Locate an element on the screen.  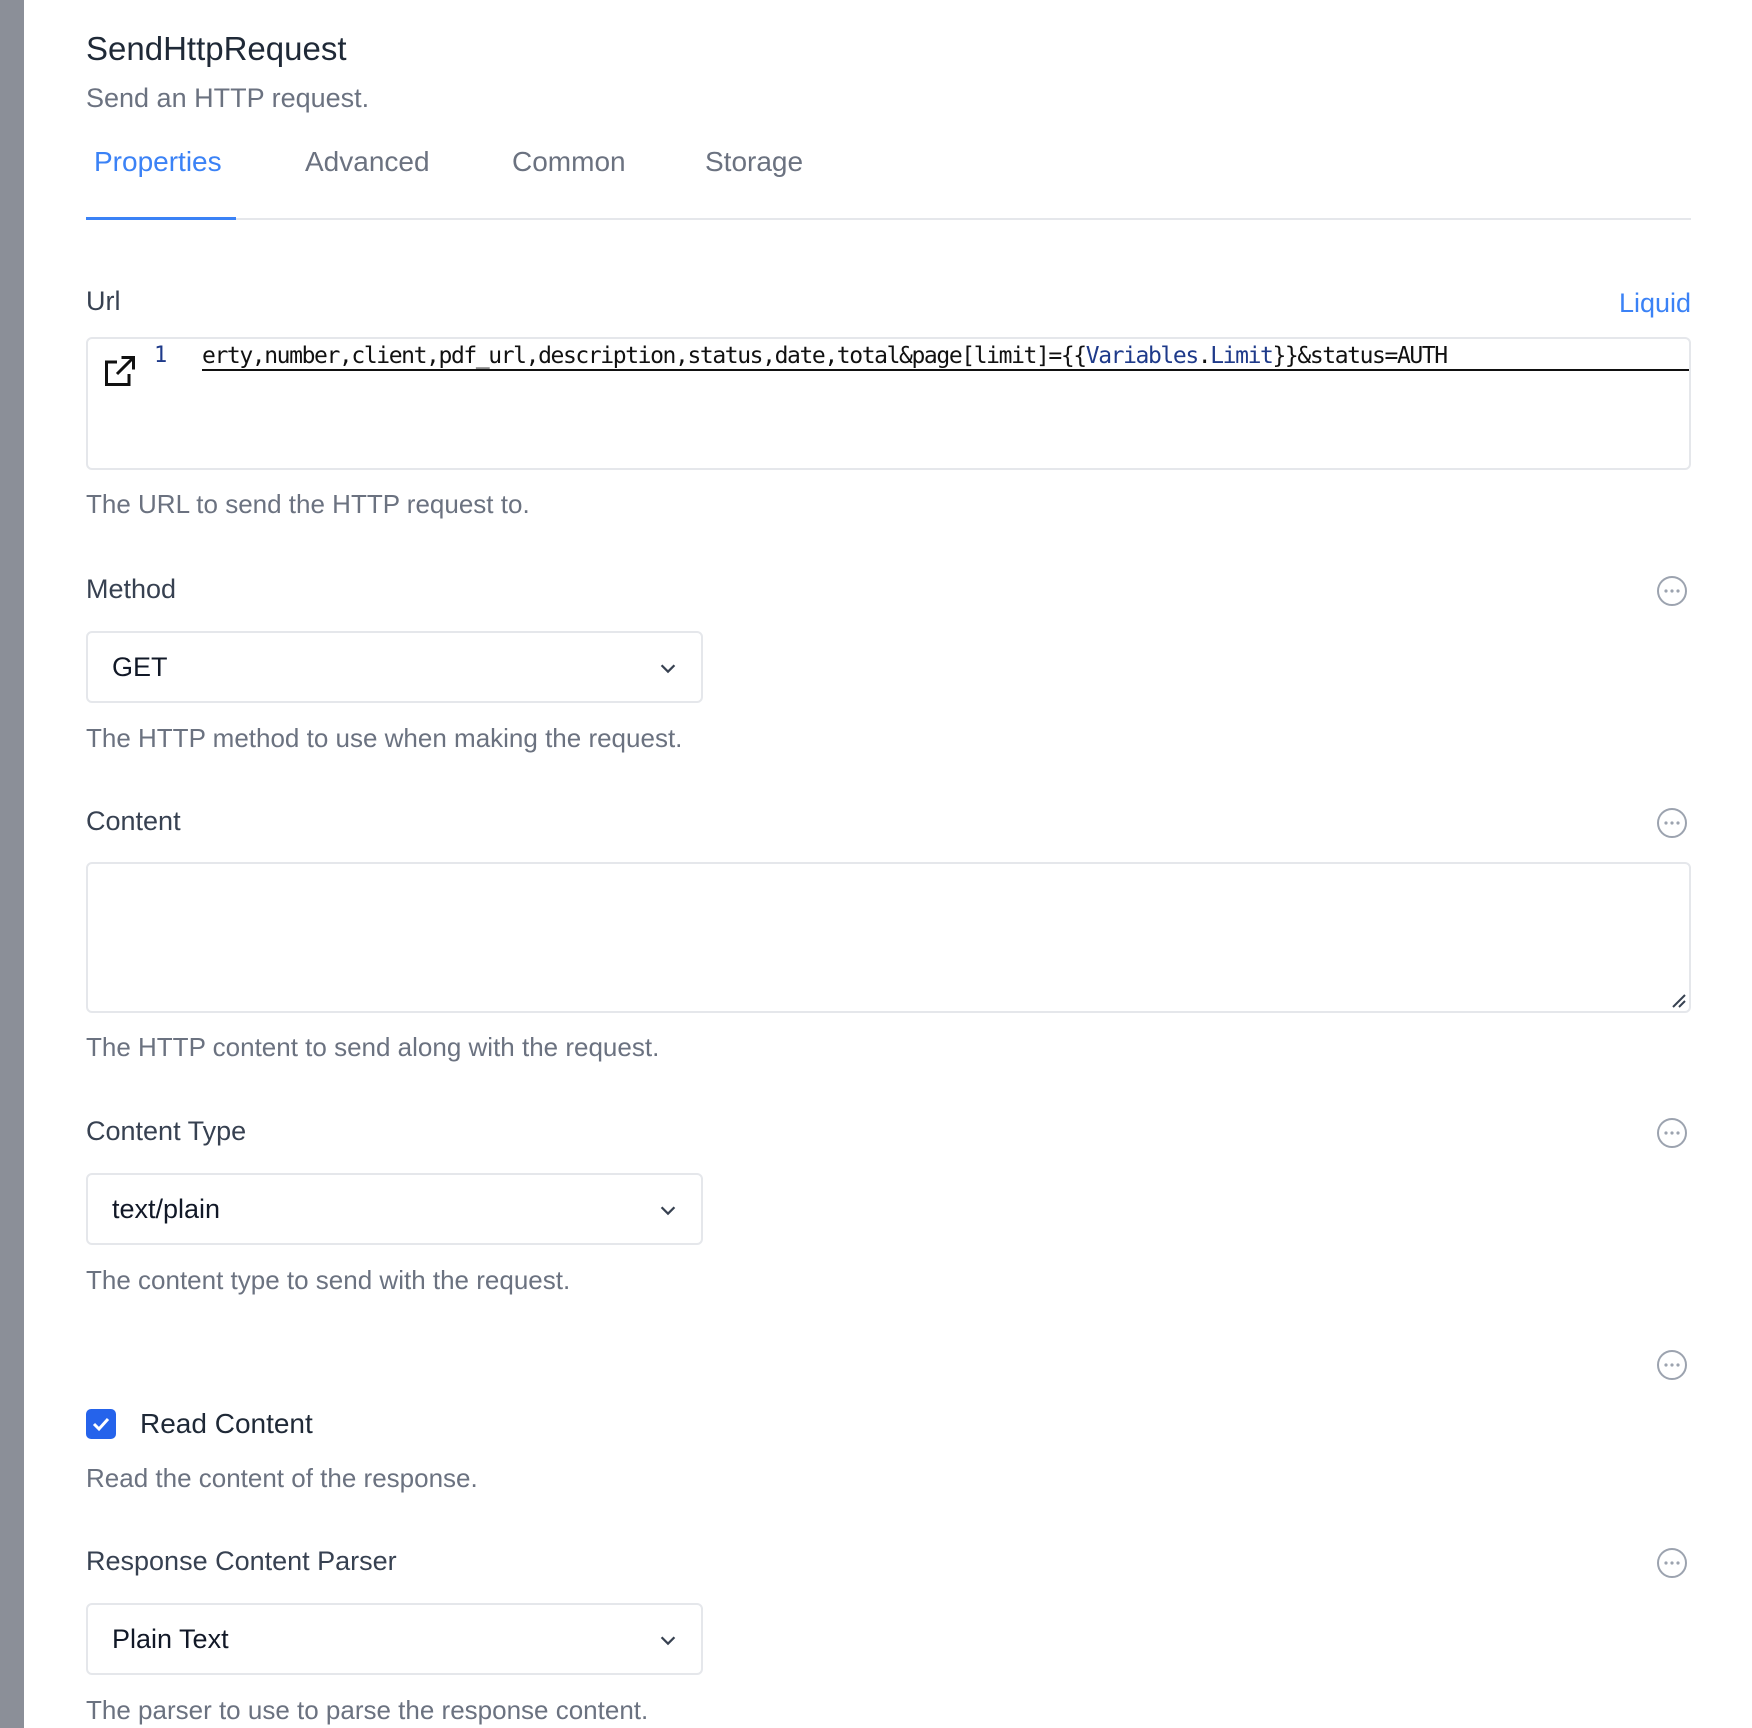
check-icon is located at coordinates (101, 1424).